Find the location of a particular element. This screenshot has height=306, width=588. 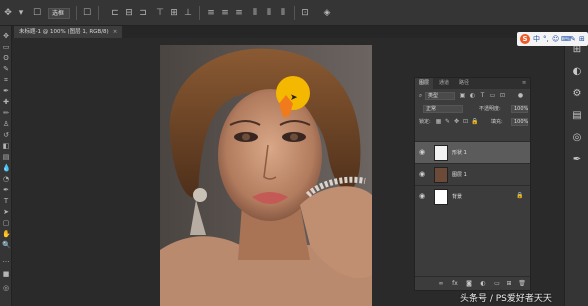

filter-type-icon: T is located at coordinates (482, 96).